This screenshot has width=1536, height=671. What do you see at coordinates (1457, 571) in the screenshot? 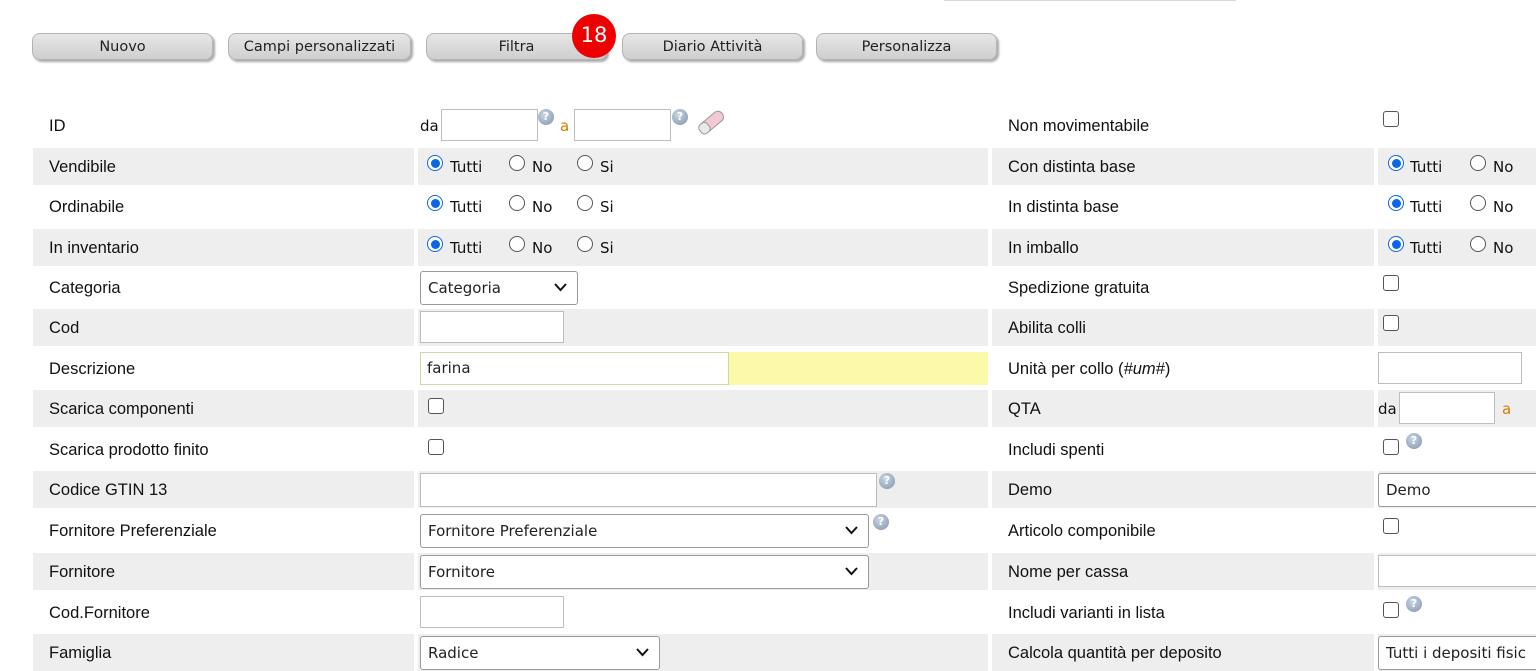
I see `nome-cassa-input` at bounding box center [1457, 571].